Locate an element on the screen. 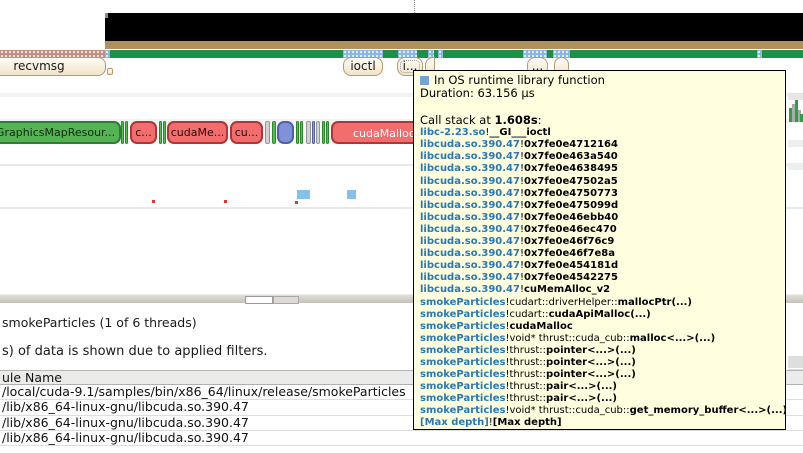  interval-tiny is located at coordinates (110, 71).